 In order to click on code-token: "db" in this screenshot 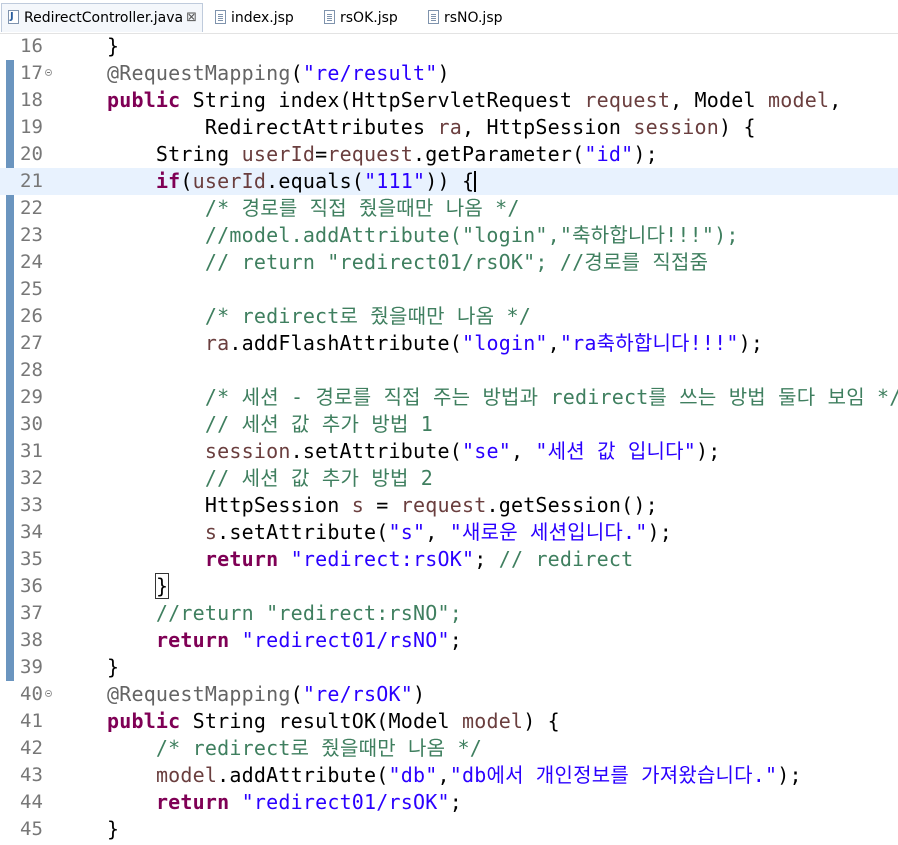, I will do `click(413, 775)`.